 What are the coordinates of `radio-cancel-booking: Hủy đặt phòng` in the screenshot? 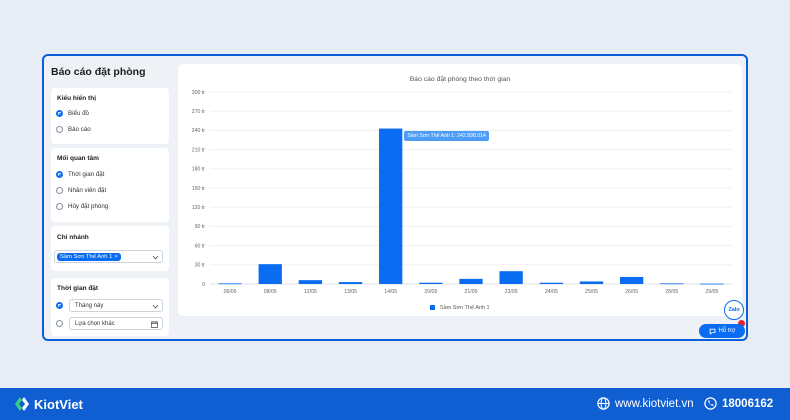 It's located at (82, 206).